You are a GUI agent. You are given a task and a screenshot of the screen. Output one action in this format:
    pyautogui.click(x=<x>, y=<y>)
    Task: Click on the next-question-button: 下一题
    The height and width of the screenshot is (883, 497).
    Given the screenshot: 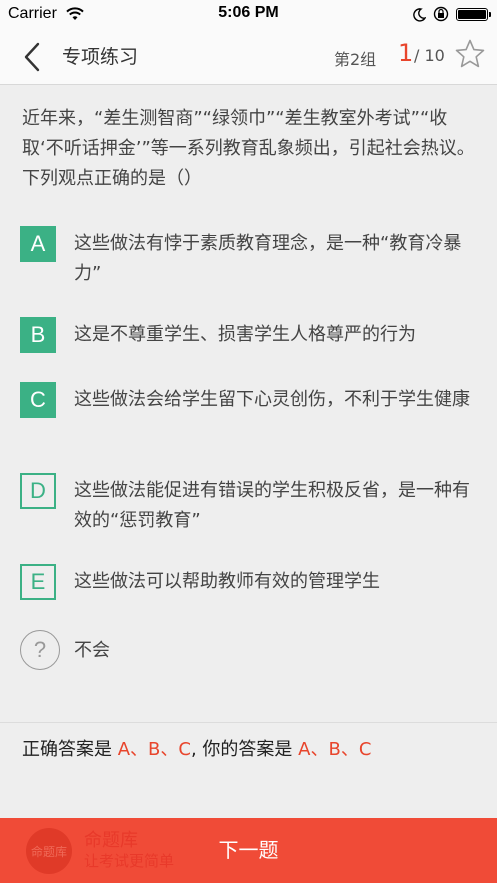 What is the action you would take?
    pyautogui.click(x=248, y=850)
    